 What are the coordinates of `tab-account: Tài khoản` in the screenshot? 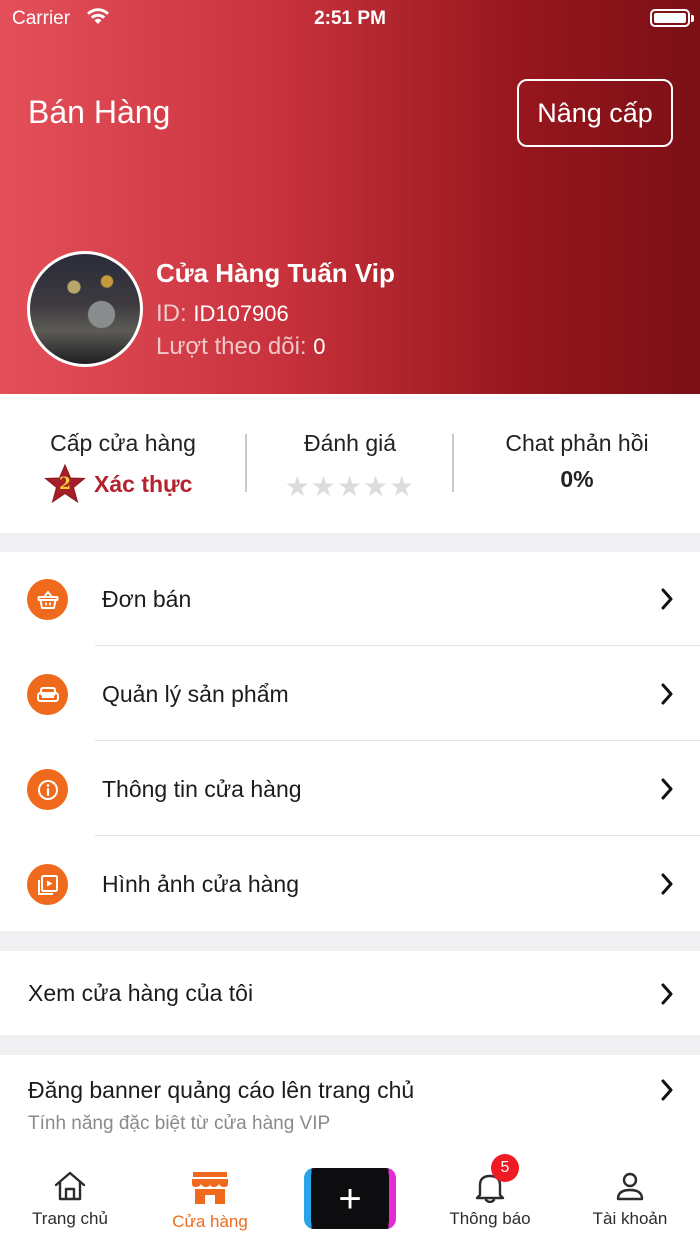 It's located at (630, 1199).